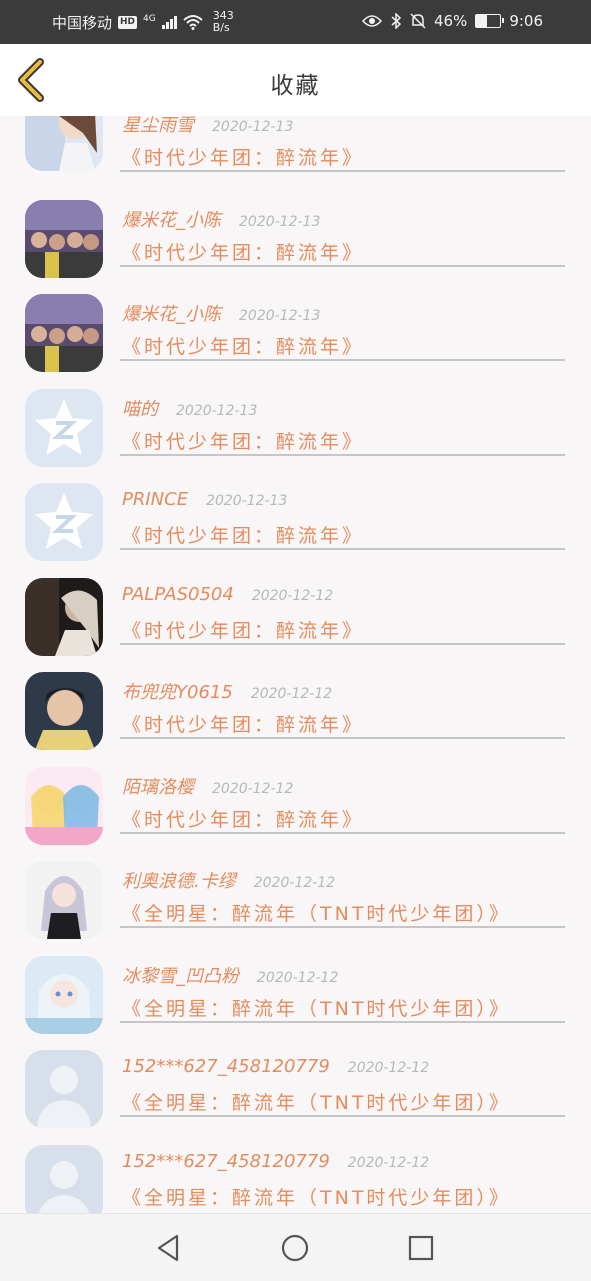 The width and height of the screenshot is (591, 1281). I want to click on list-item: 冰黎雪_凹凸粉 2020-12-12 《全明星：醉流年（TNT时代少年团）》, so click(295, 1003).